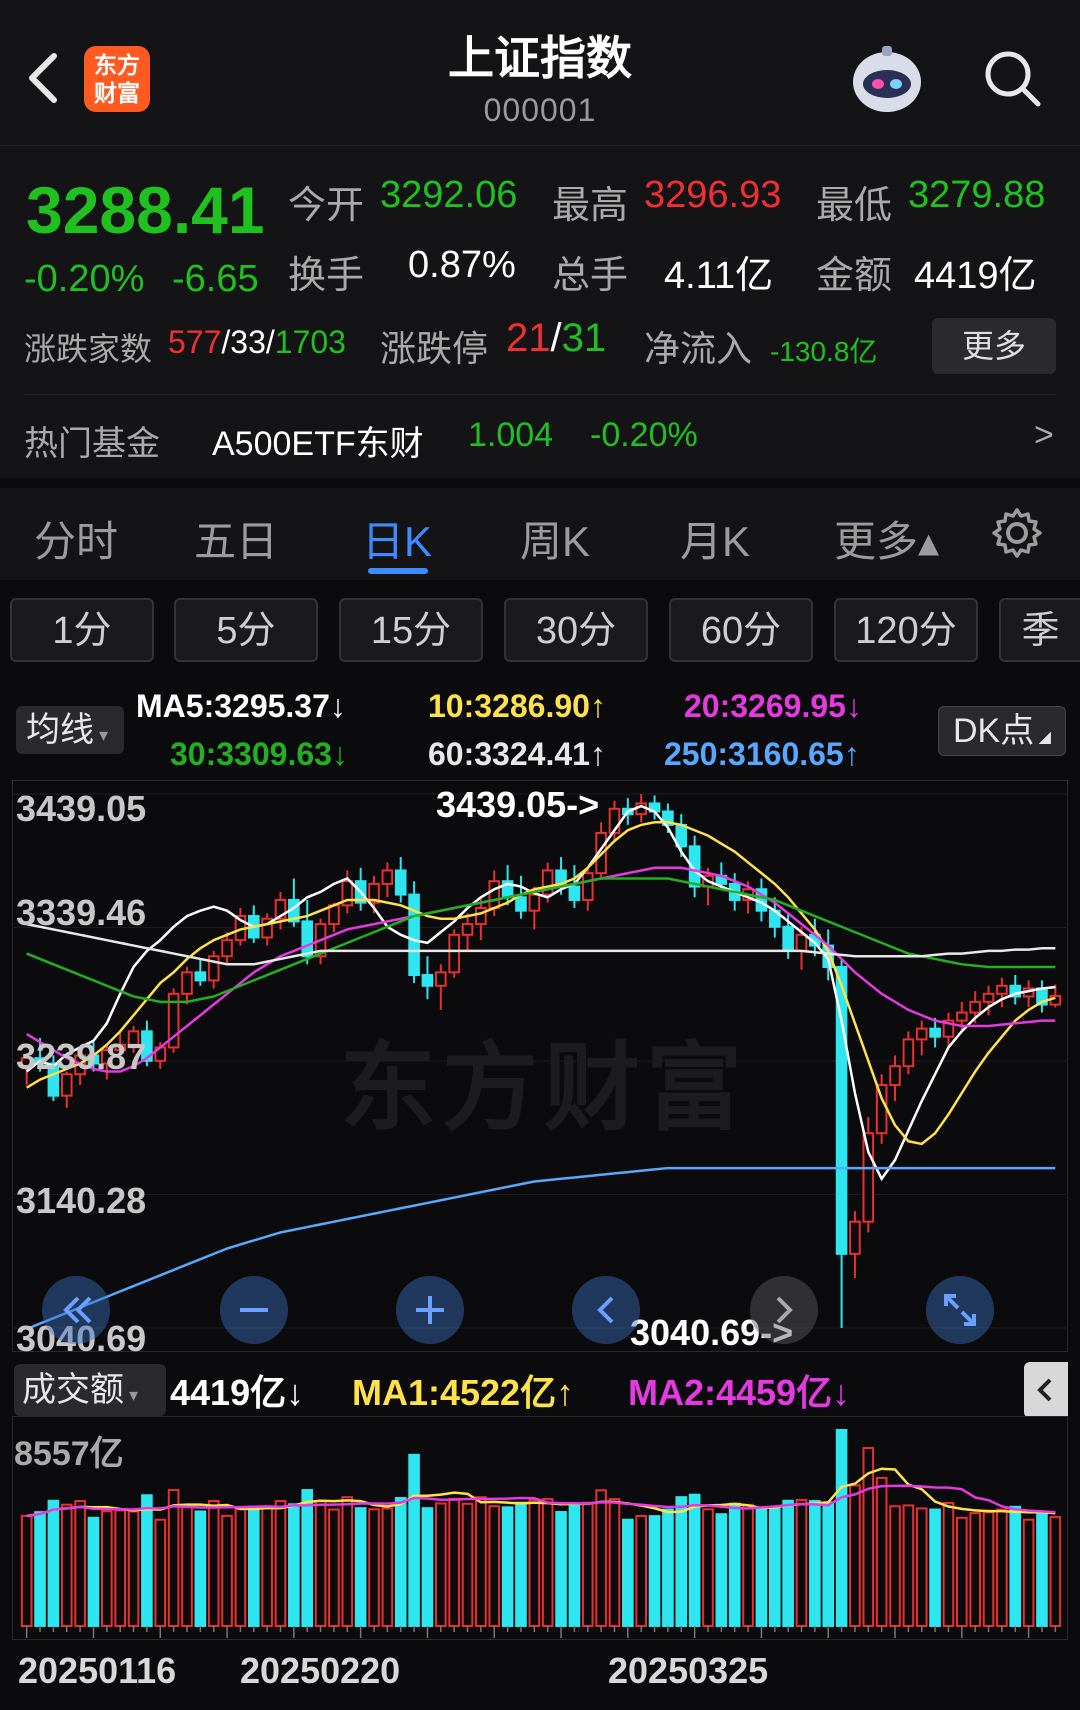 This screenshot has height=1710, width=1080. I want to click on tab-more: 更多▴, so click(886, 538).